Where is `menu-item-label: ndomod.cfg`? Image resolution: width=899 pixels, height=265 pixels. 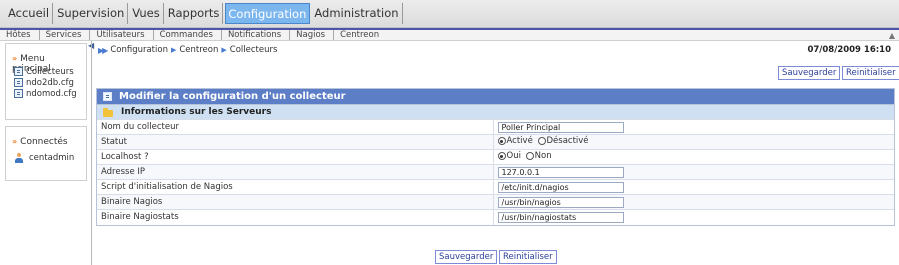 menu-item-label: ndomod.cfg is located at coordinates (51, 93).